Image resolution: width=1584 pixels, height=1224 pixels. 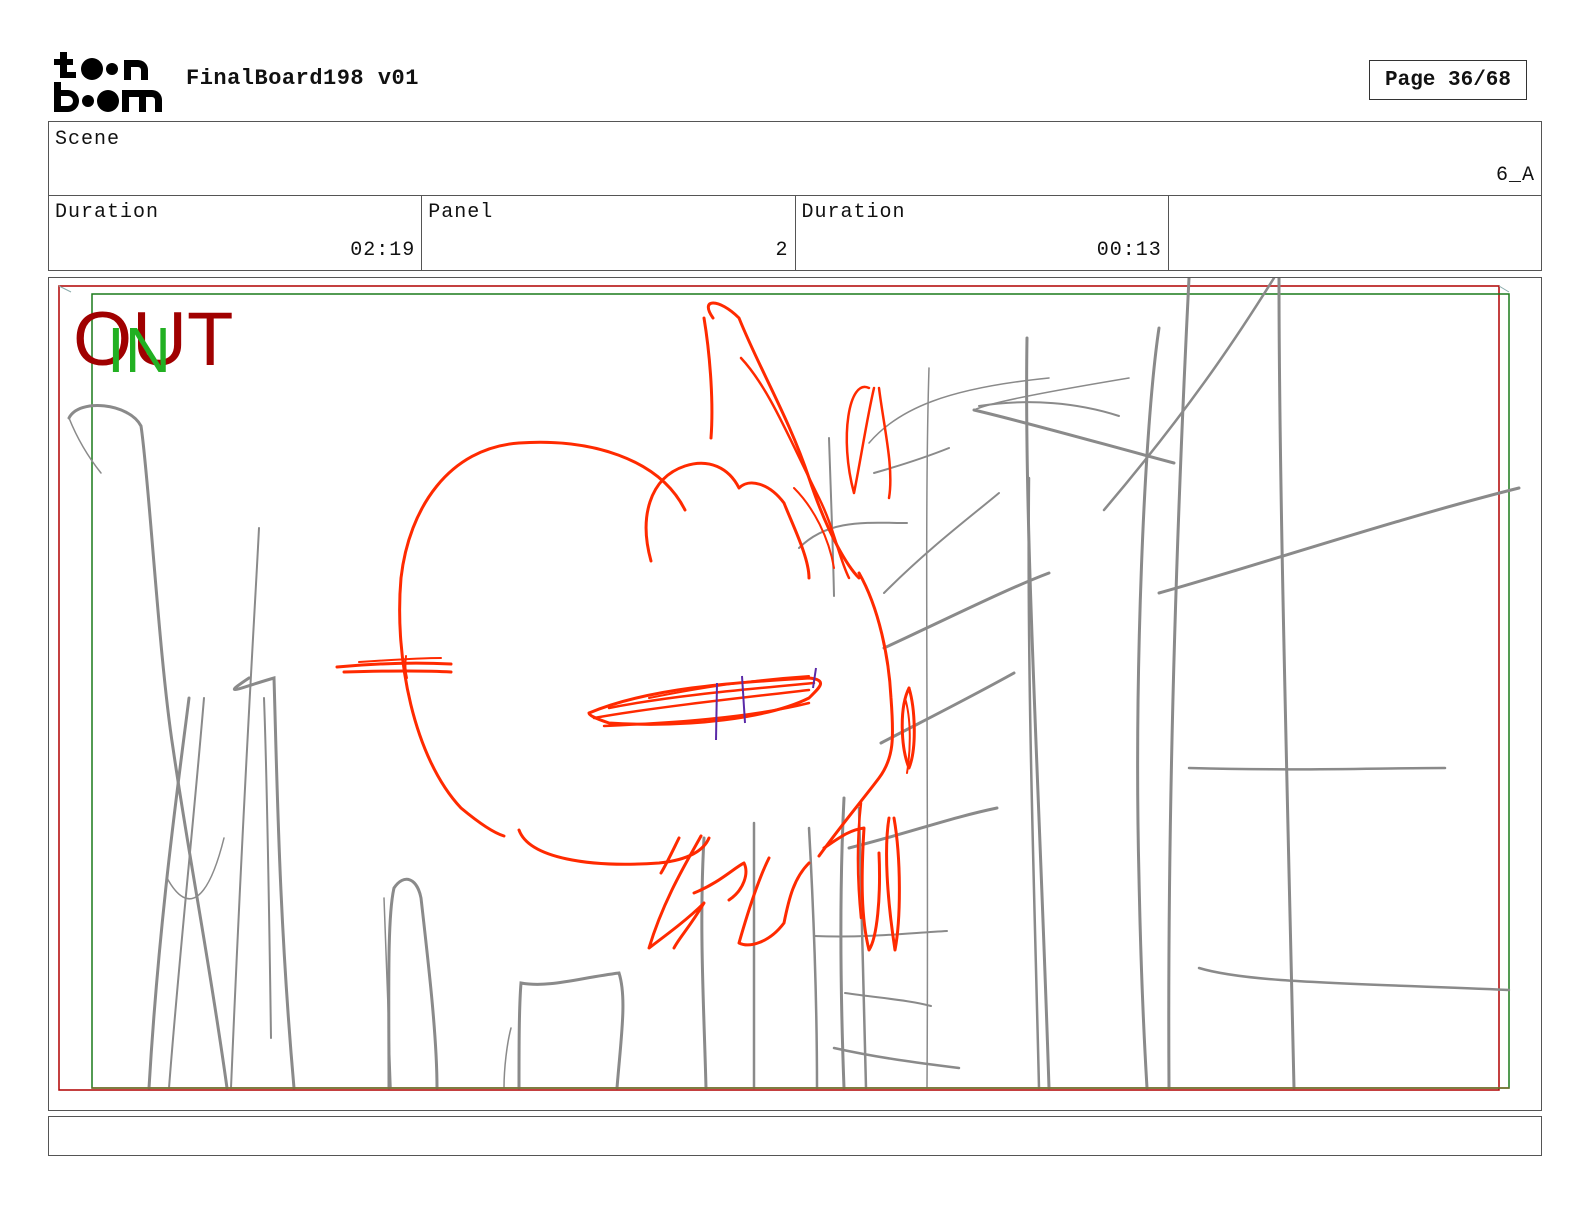 I want to click on page-label: Page 36/68, so click(x=1448, y=80).